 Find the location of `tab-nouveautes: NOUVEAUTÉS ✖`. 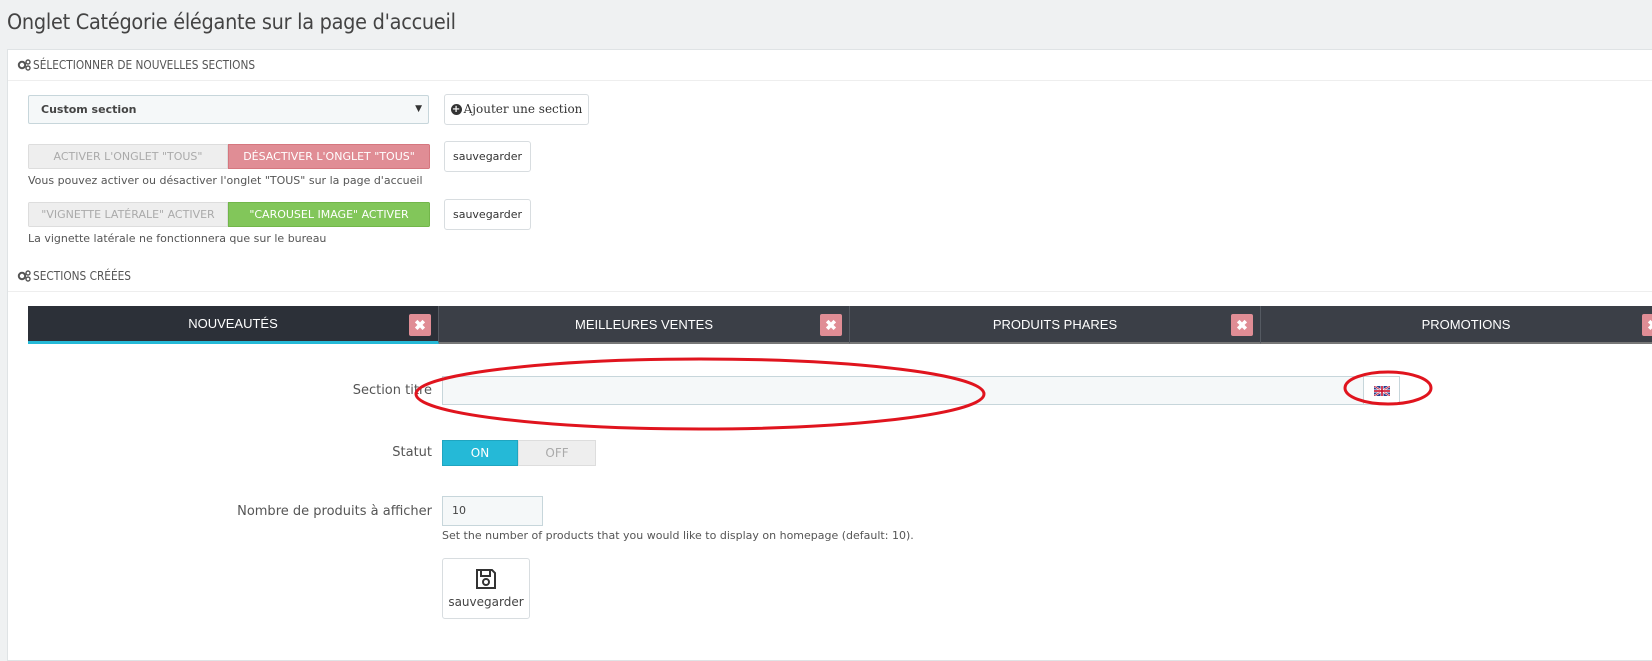

tab-nouveautes: NOUVEAUTÉS ✖ is located at coordinates (233, 325).